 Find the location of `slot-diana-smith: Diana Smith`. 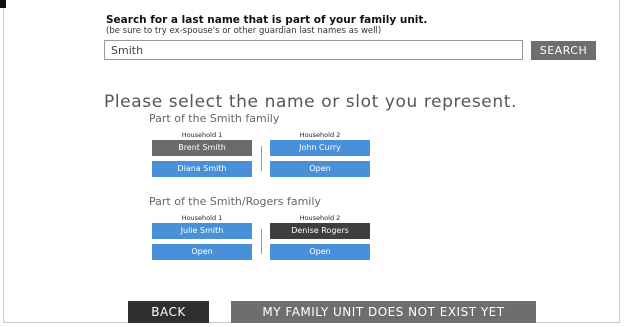

slot-diana-smith: Diana Smith is located at coordinates (202, 169).